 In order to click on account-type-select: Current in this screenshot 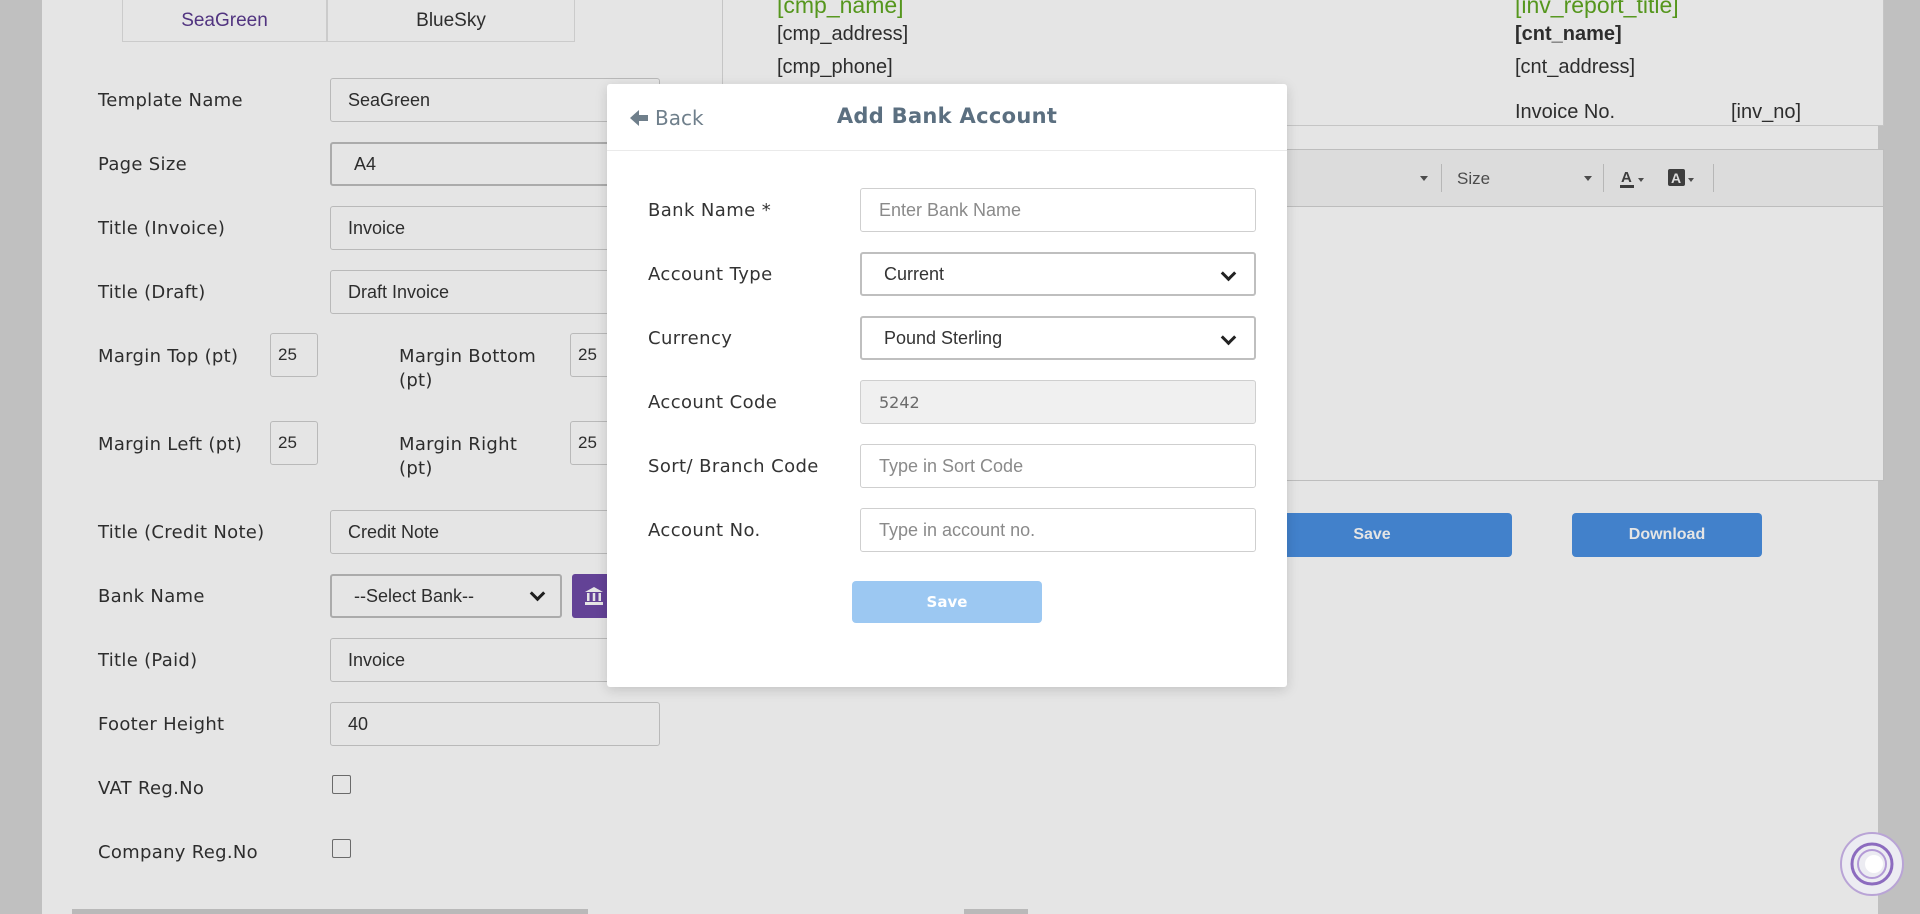, I will do `click(1058, 274)`.